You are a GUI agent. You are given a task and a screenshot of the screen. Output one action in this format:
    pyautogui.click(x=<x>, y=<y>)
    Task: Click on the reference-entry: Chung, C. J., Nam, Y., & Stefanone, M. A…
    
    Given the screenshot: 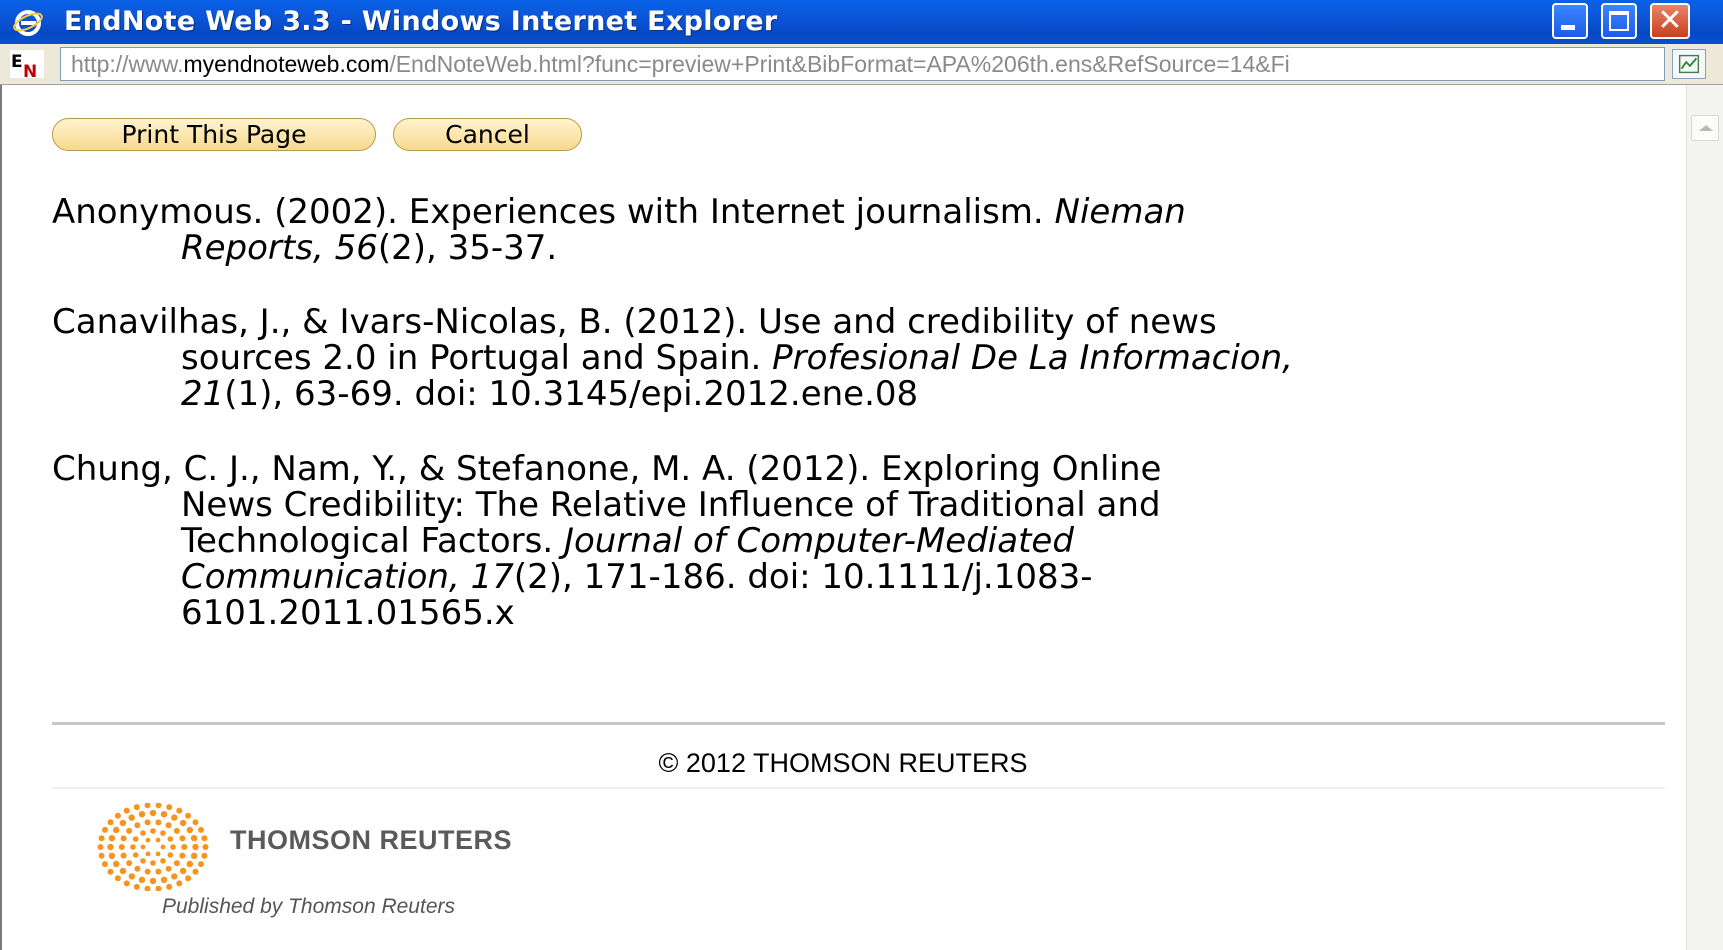 What is the action you would take?
    pyautogui.click(x=607, y=541)
    